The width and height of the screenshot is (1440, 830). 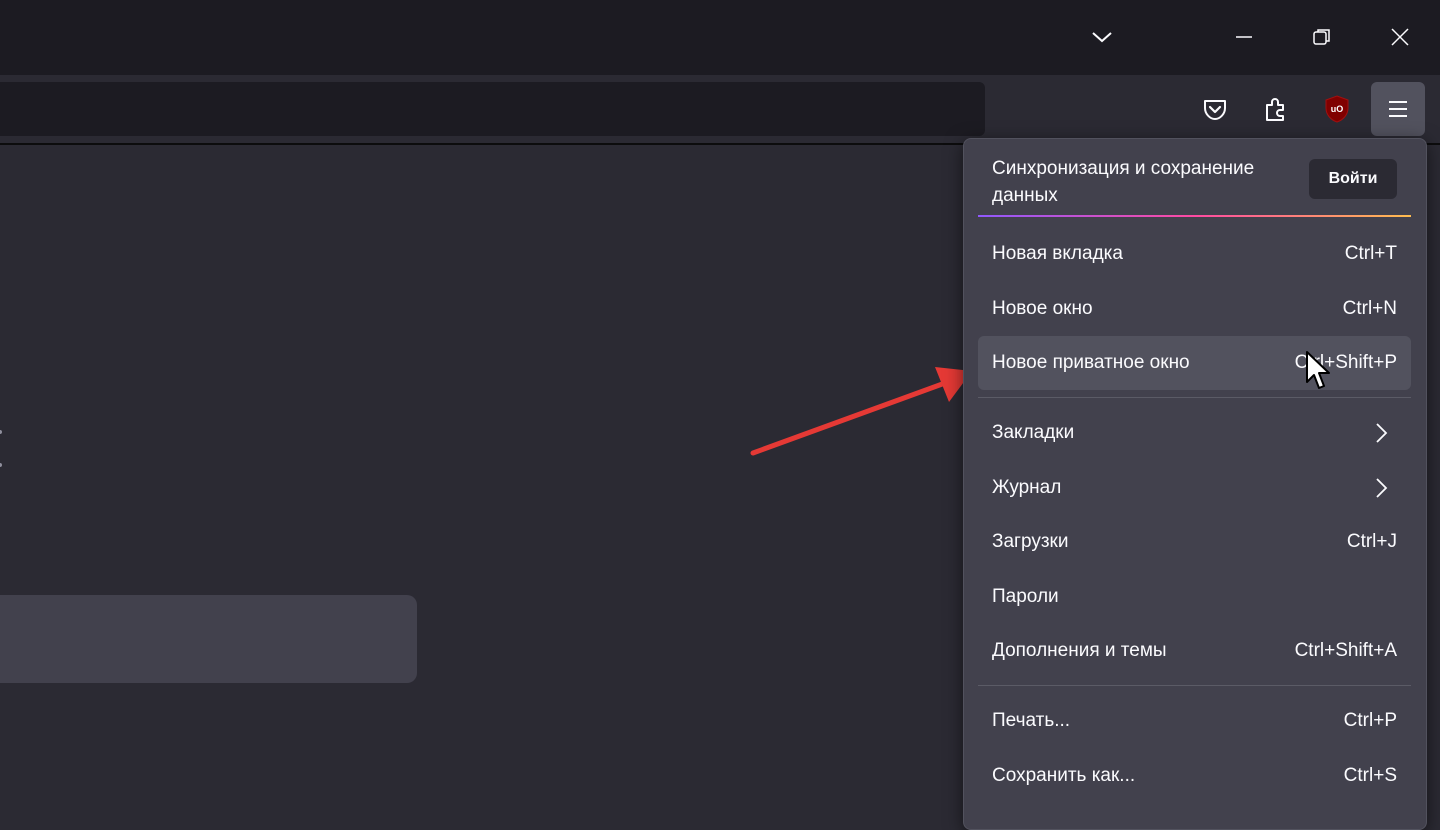 I want to click on restore-icon, so click(x=1321, y=37).